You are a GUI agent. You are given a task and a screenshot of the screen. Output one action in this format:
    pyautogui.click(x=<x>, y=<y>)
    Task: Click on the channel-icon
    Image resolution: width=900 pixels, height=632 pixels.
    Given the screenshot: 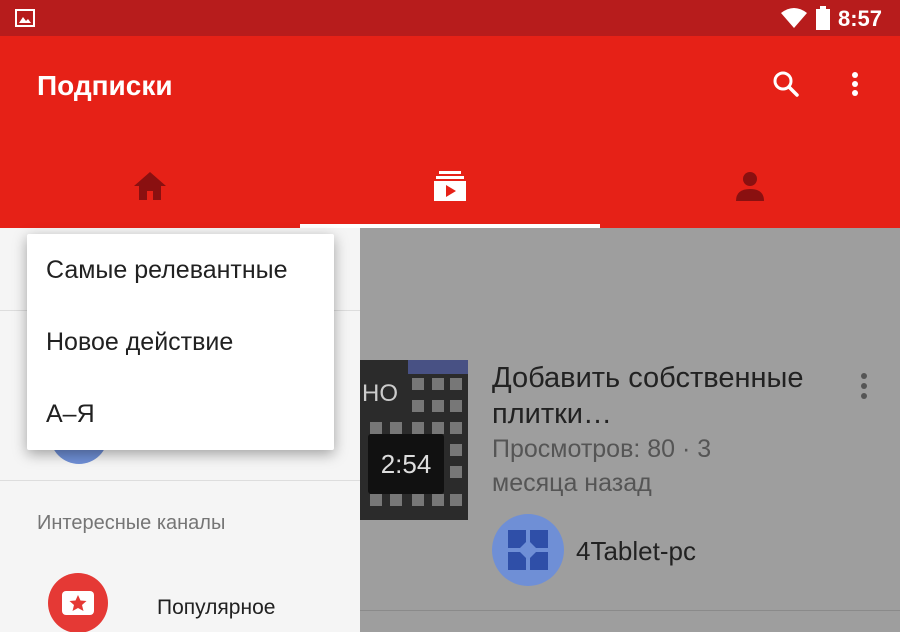 What is the action you would take?
    pyautogui.click(x=78, y=602)
    